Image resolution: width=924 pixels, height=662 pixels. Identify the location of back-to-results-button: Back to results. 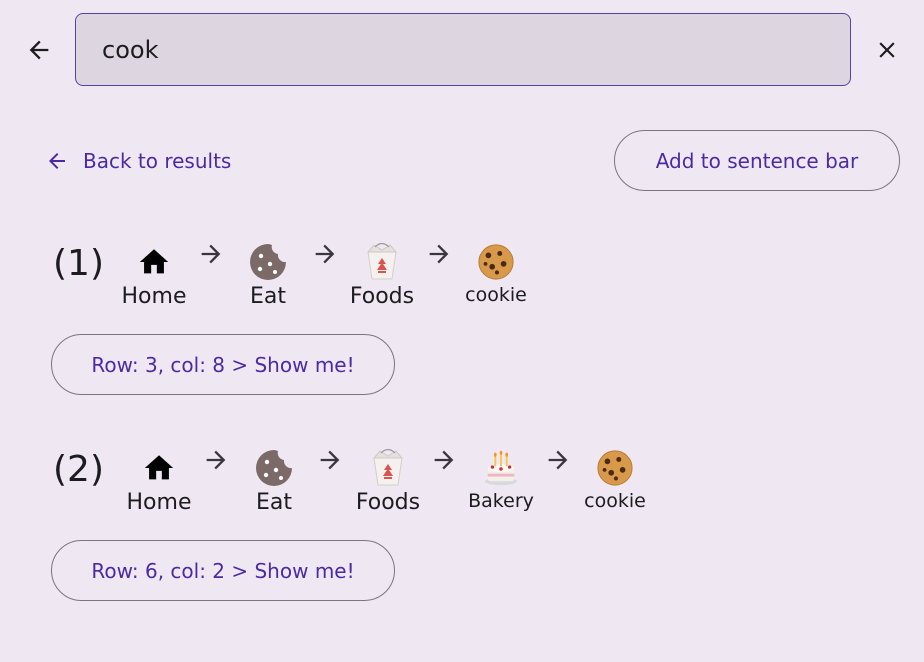
(138, 161).